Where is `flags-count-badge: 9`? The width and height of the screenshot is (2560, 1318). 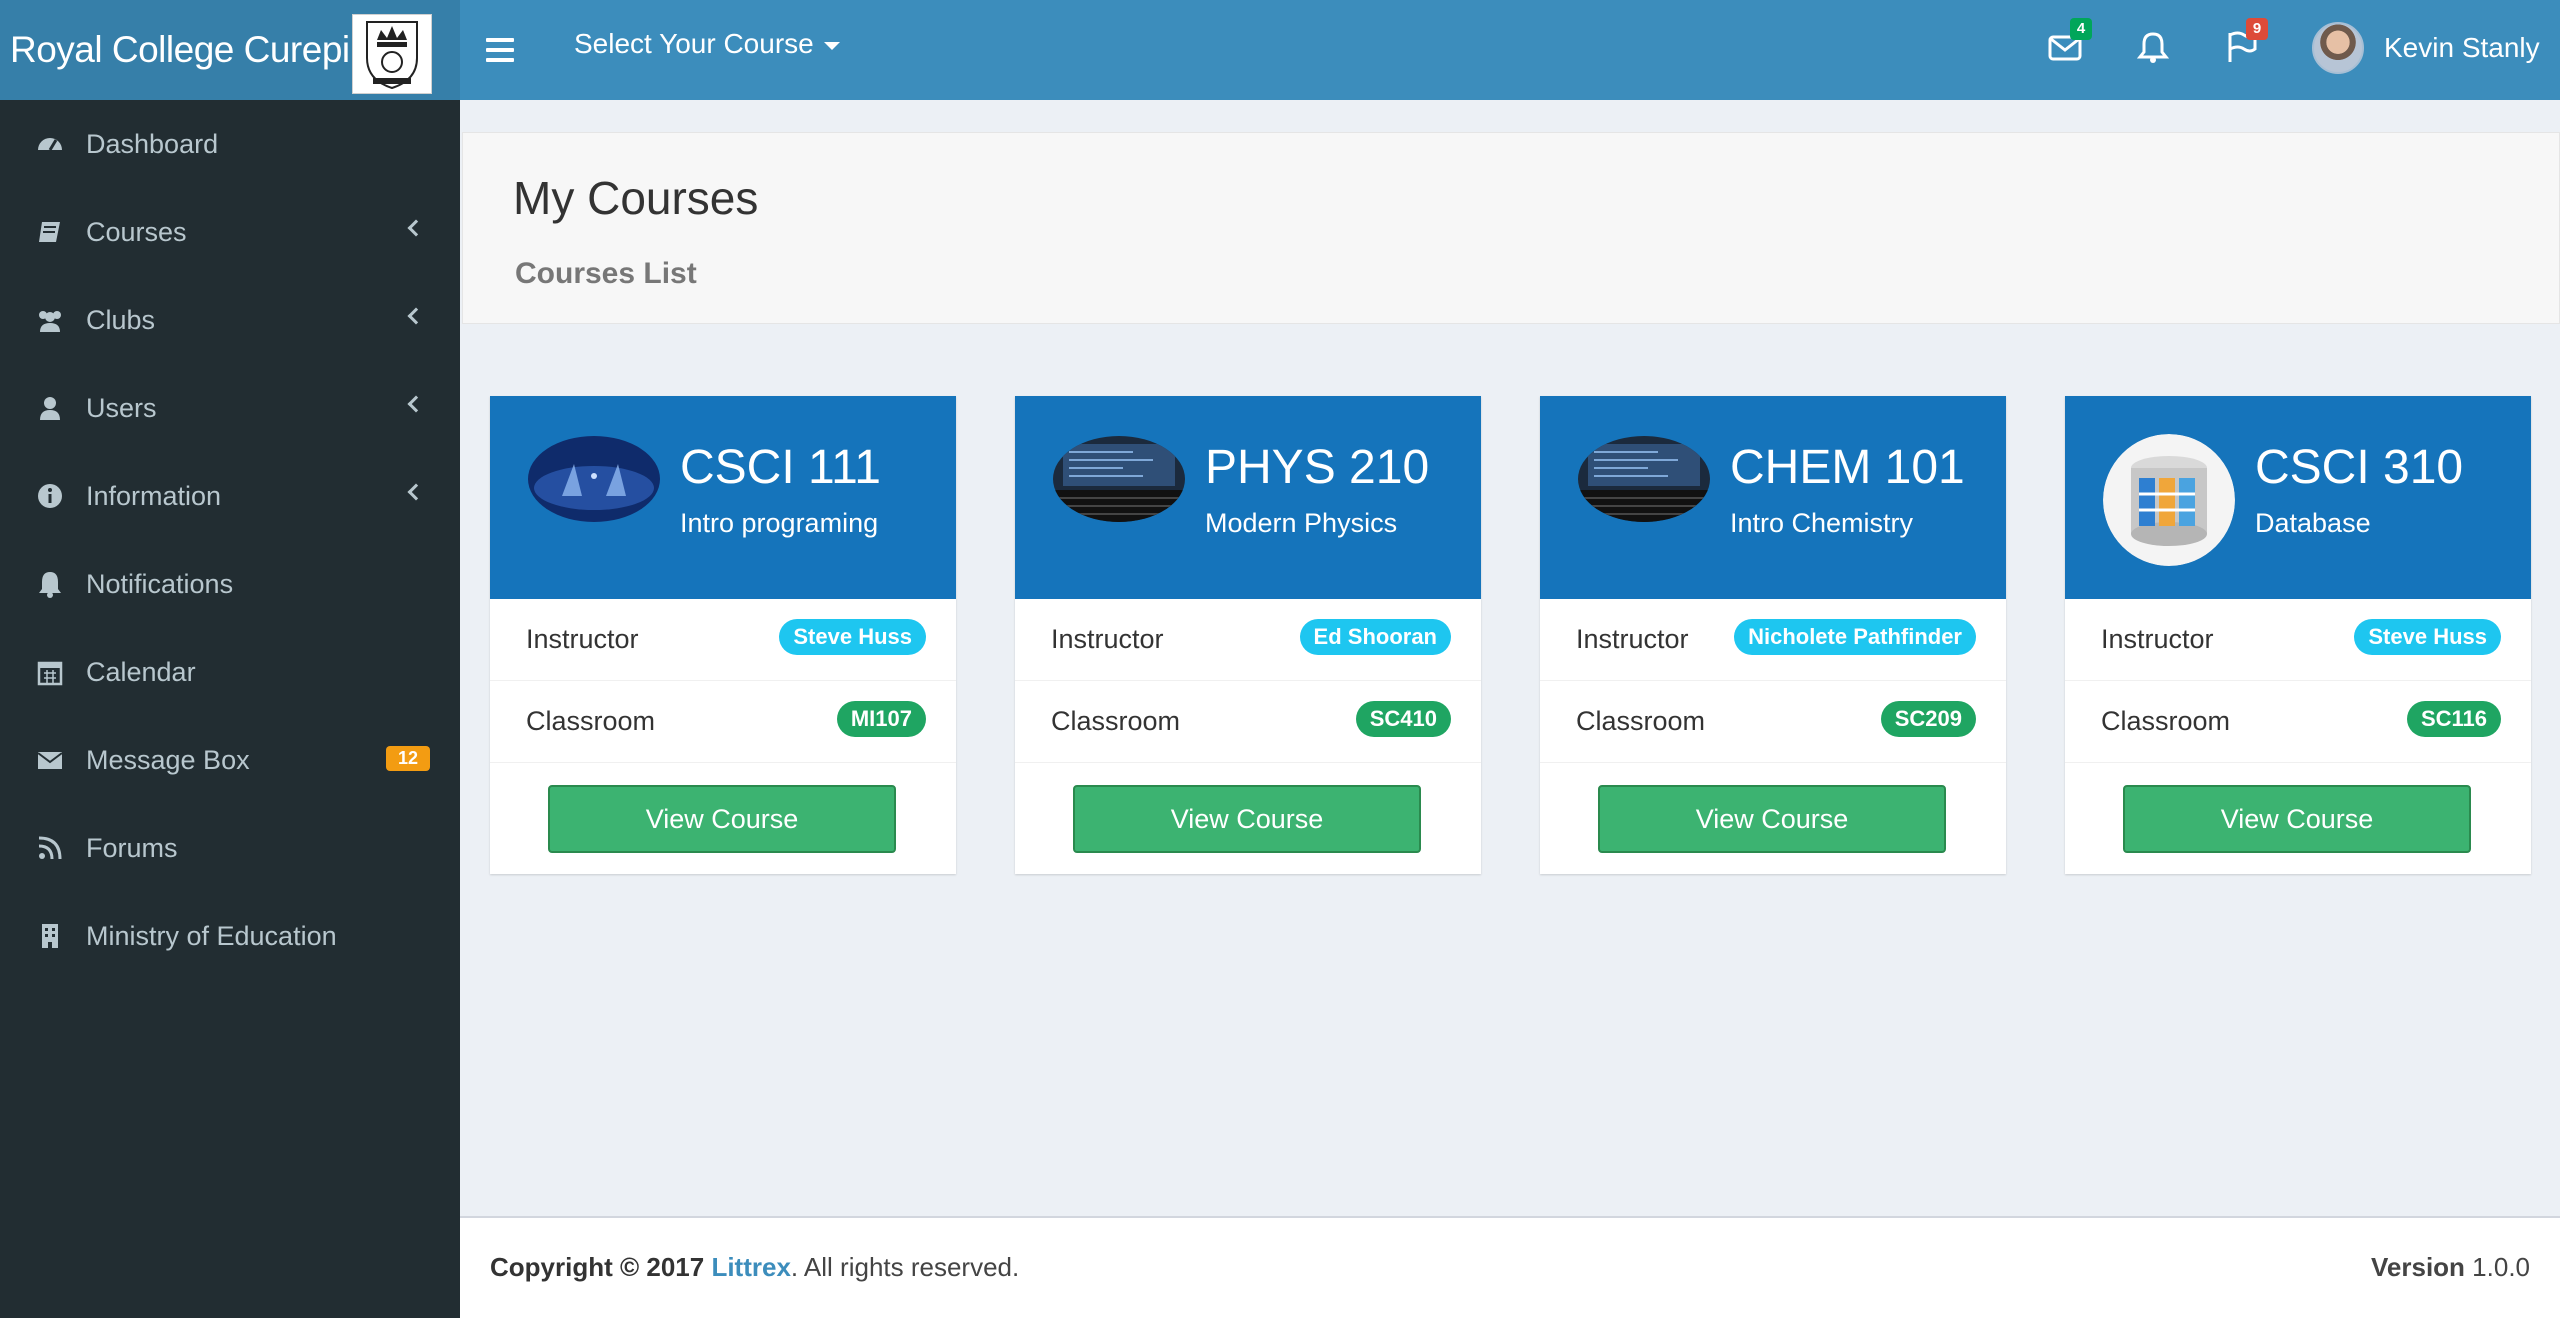 flags-count-badge: 9 is located at coordinates (2257, 29).